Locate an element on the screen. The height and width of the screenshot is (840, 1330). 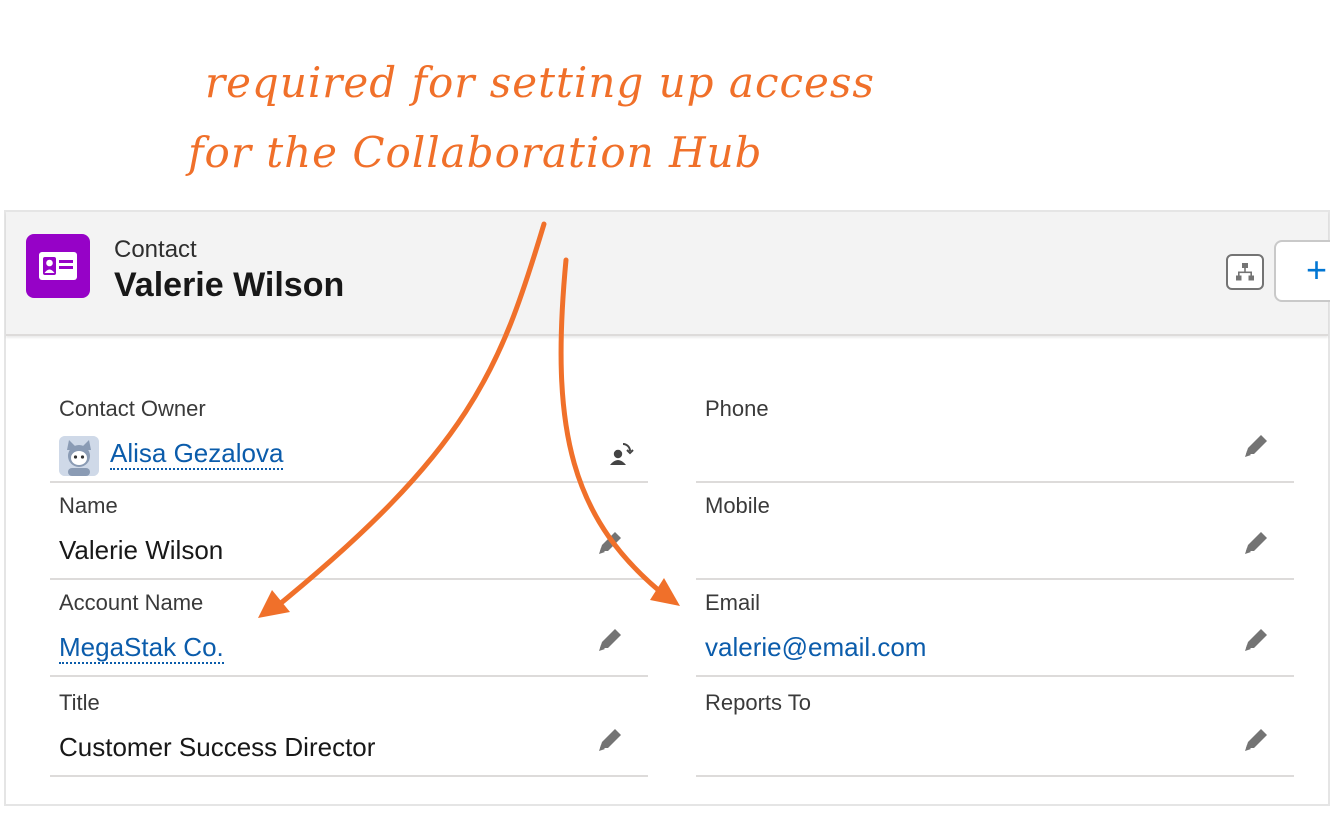
change-owner-icon is located at coordinates (622, 454).